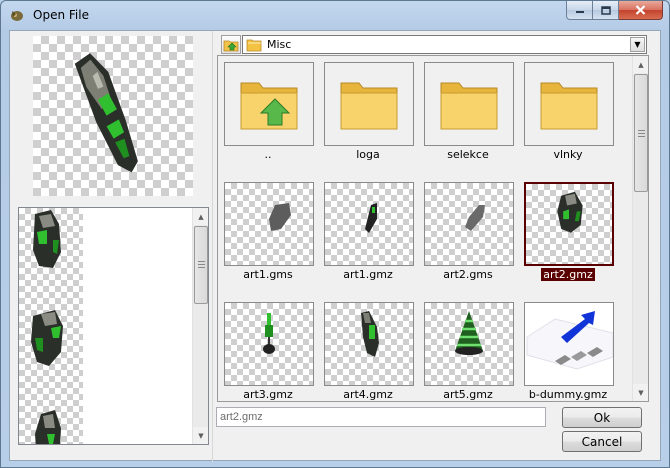 The image size is (670, 468). What do you see at coordinates (468, 274) in the screenshot?
I see `file-item-label: art2.gms` at bounding box center [468, 274].